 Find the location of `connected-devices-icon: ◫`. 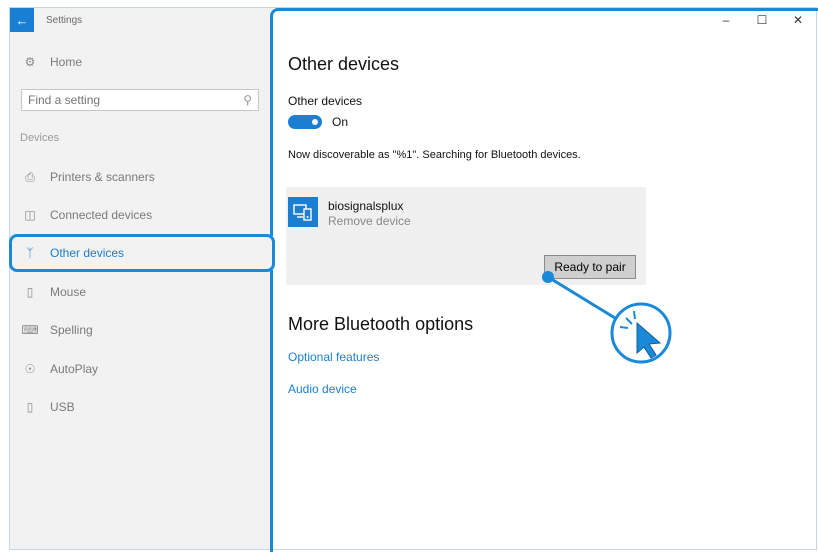

connected-devices-icon: ◫ is located at coordinates (30, 215).